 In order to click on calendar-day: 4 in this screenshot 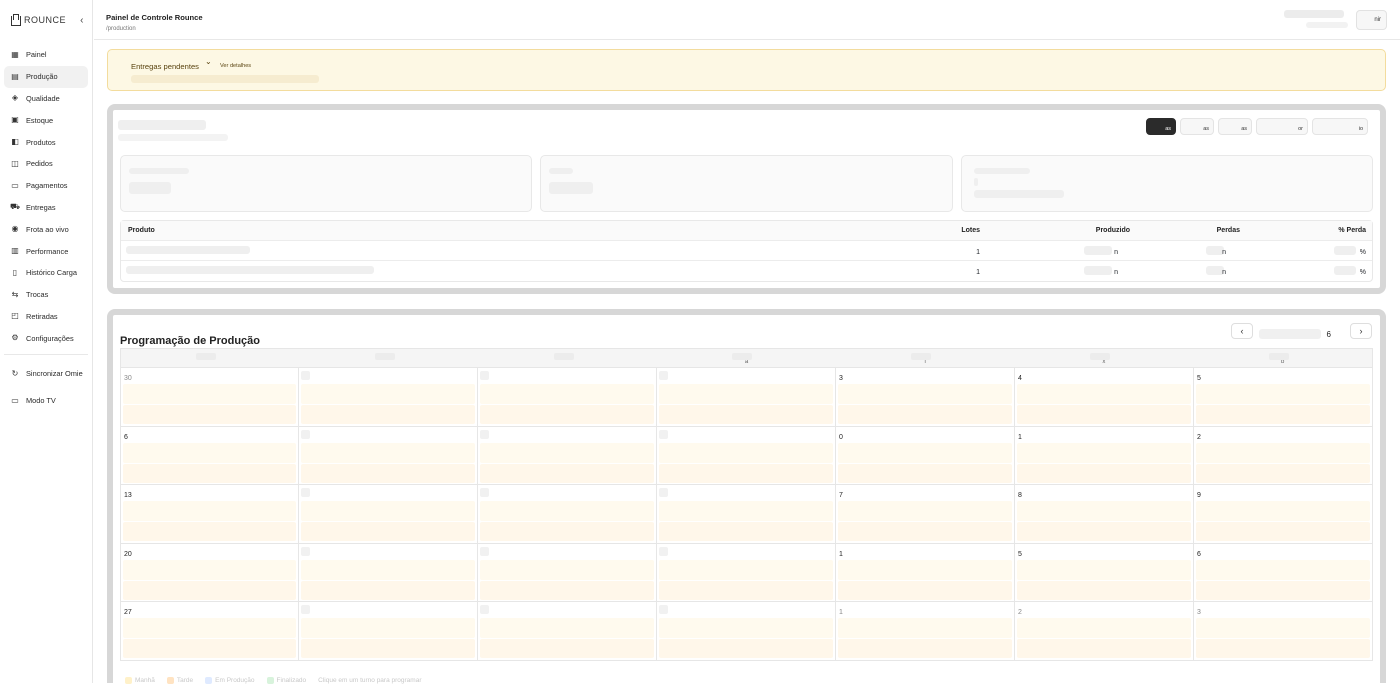, I will do `click(1104, 397)`.